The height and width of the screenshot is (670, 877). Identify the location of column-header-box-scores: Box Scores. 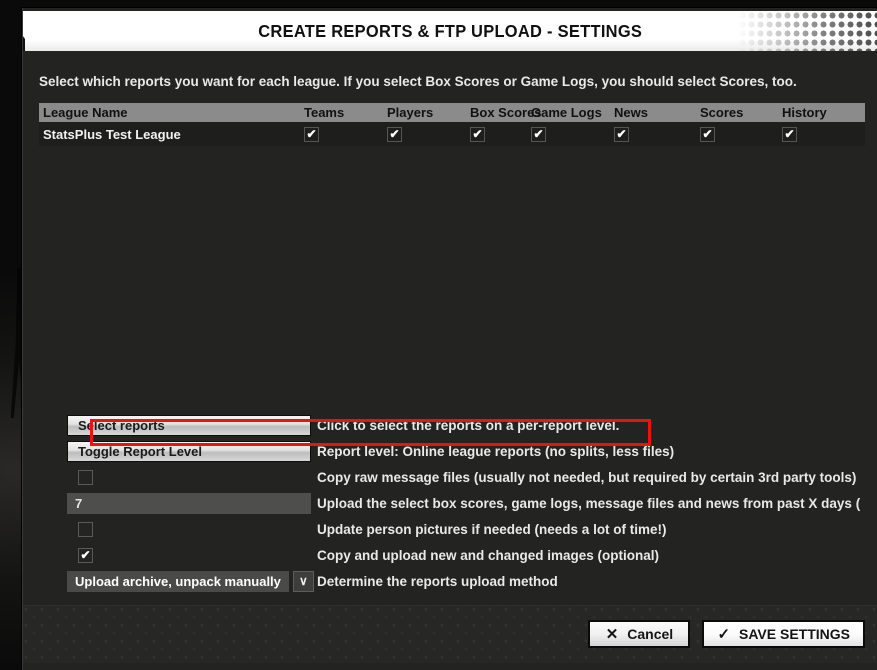
(506, 112).